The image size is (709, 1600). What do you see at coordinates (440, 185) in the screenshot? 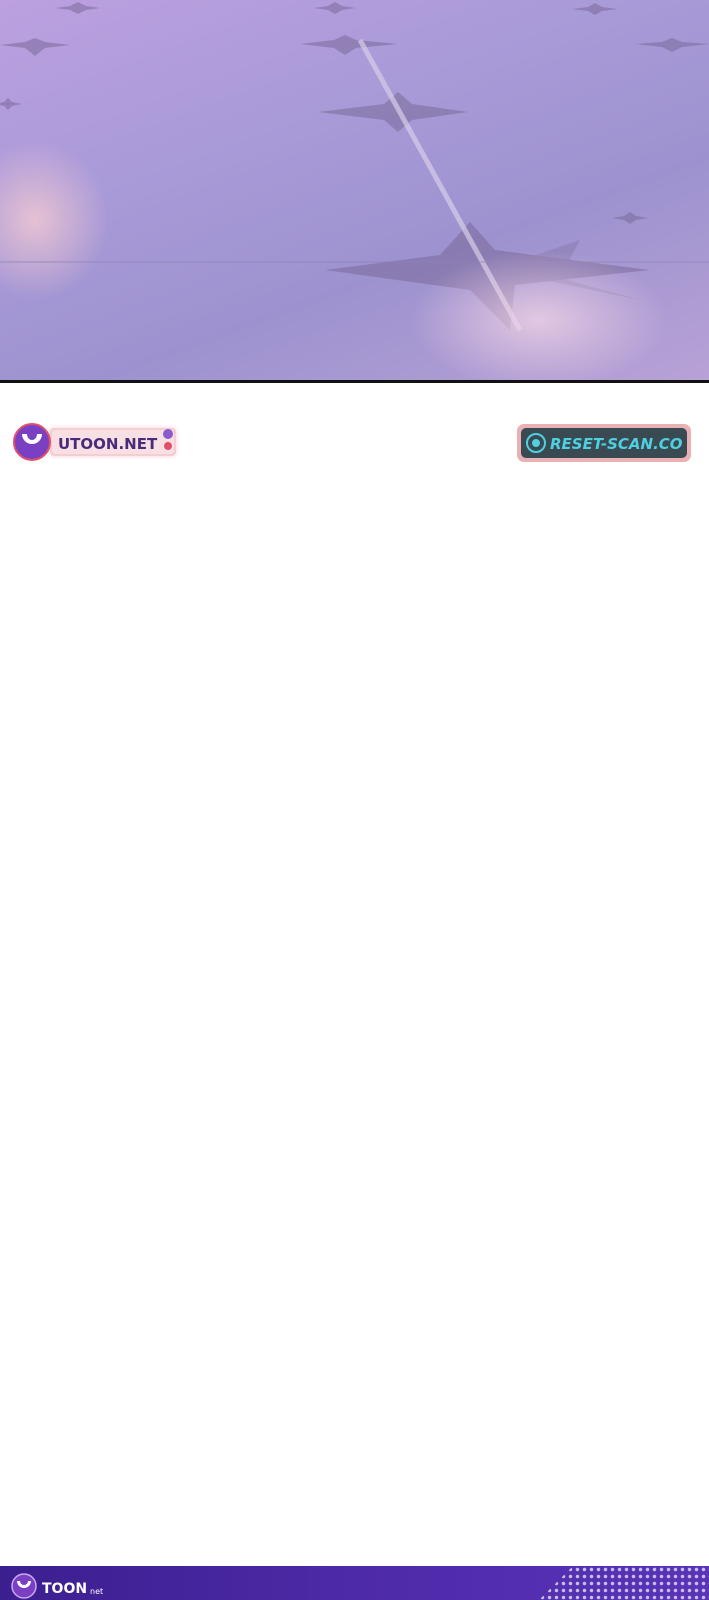
I see `floor-seam-line` at bounding box center [440, 185].